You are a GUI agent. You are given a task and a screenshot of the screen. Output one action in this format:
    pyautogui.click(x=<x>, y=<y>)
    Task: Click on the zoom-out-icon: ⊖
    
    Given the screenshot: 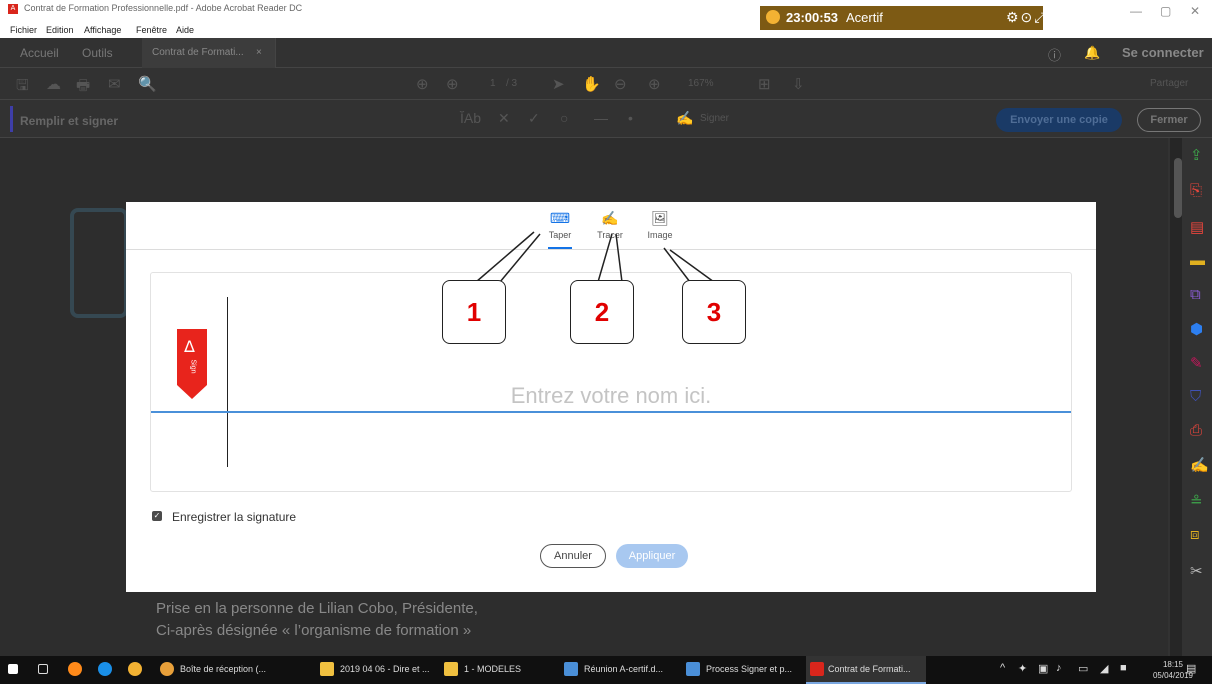 What is the action you would take?
    pyautogui.click(x=620, y=84)
    